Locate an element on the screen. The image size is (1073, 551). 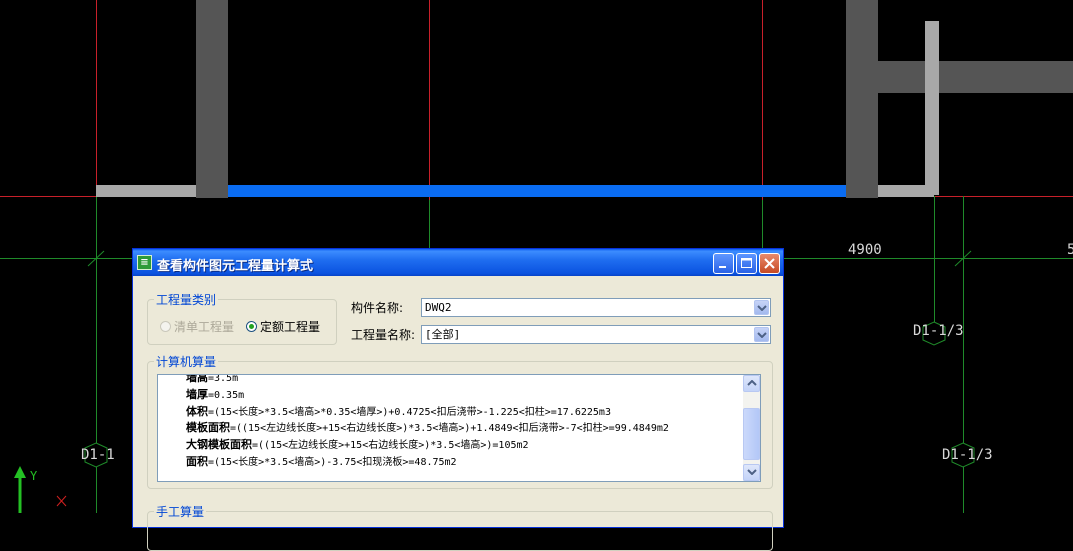
manual-calc-group: 手工算量 is located at coordinates (460, 527).